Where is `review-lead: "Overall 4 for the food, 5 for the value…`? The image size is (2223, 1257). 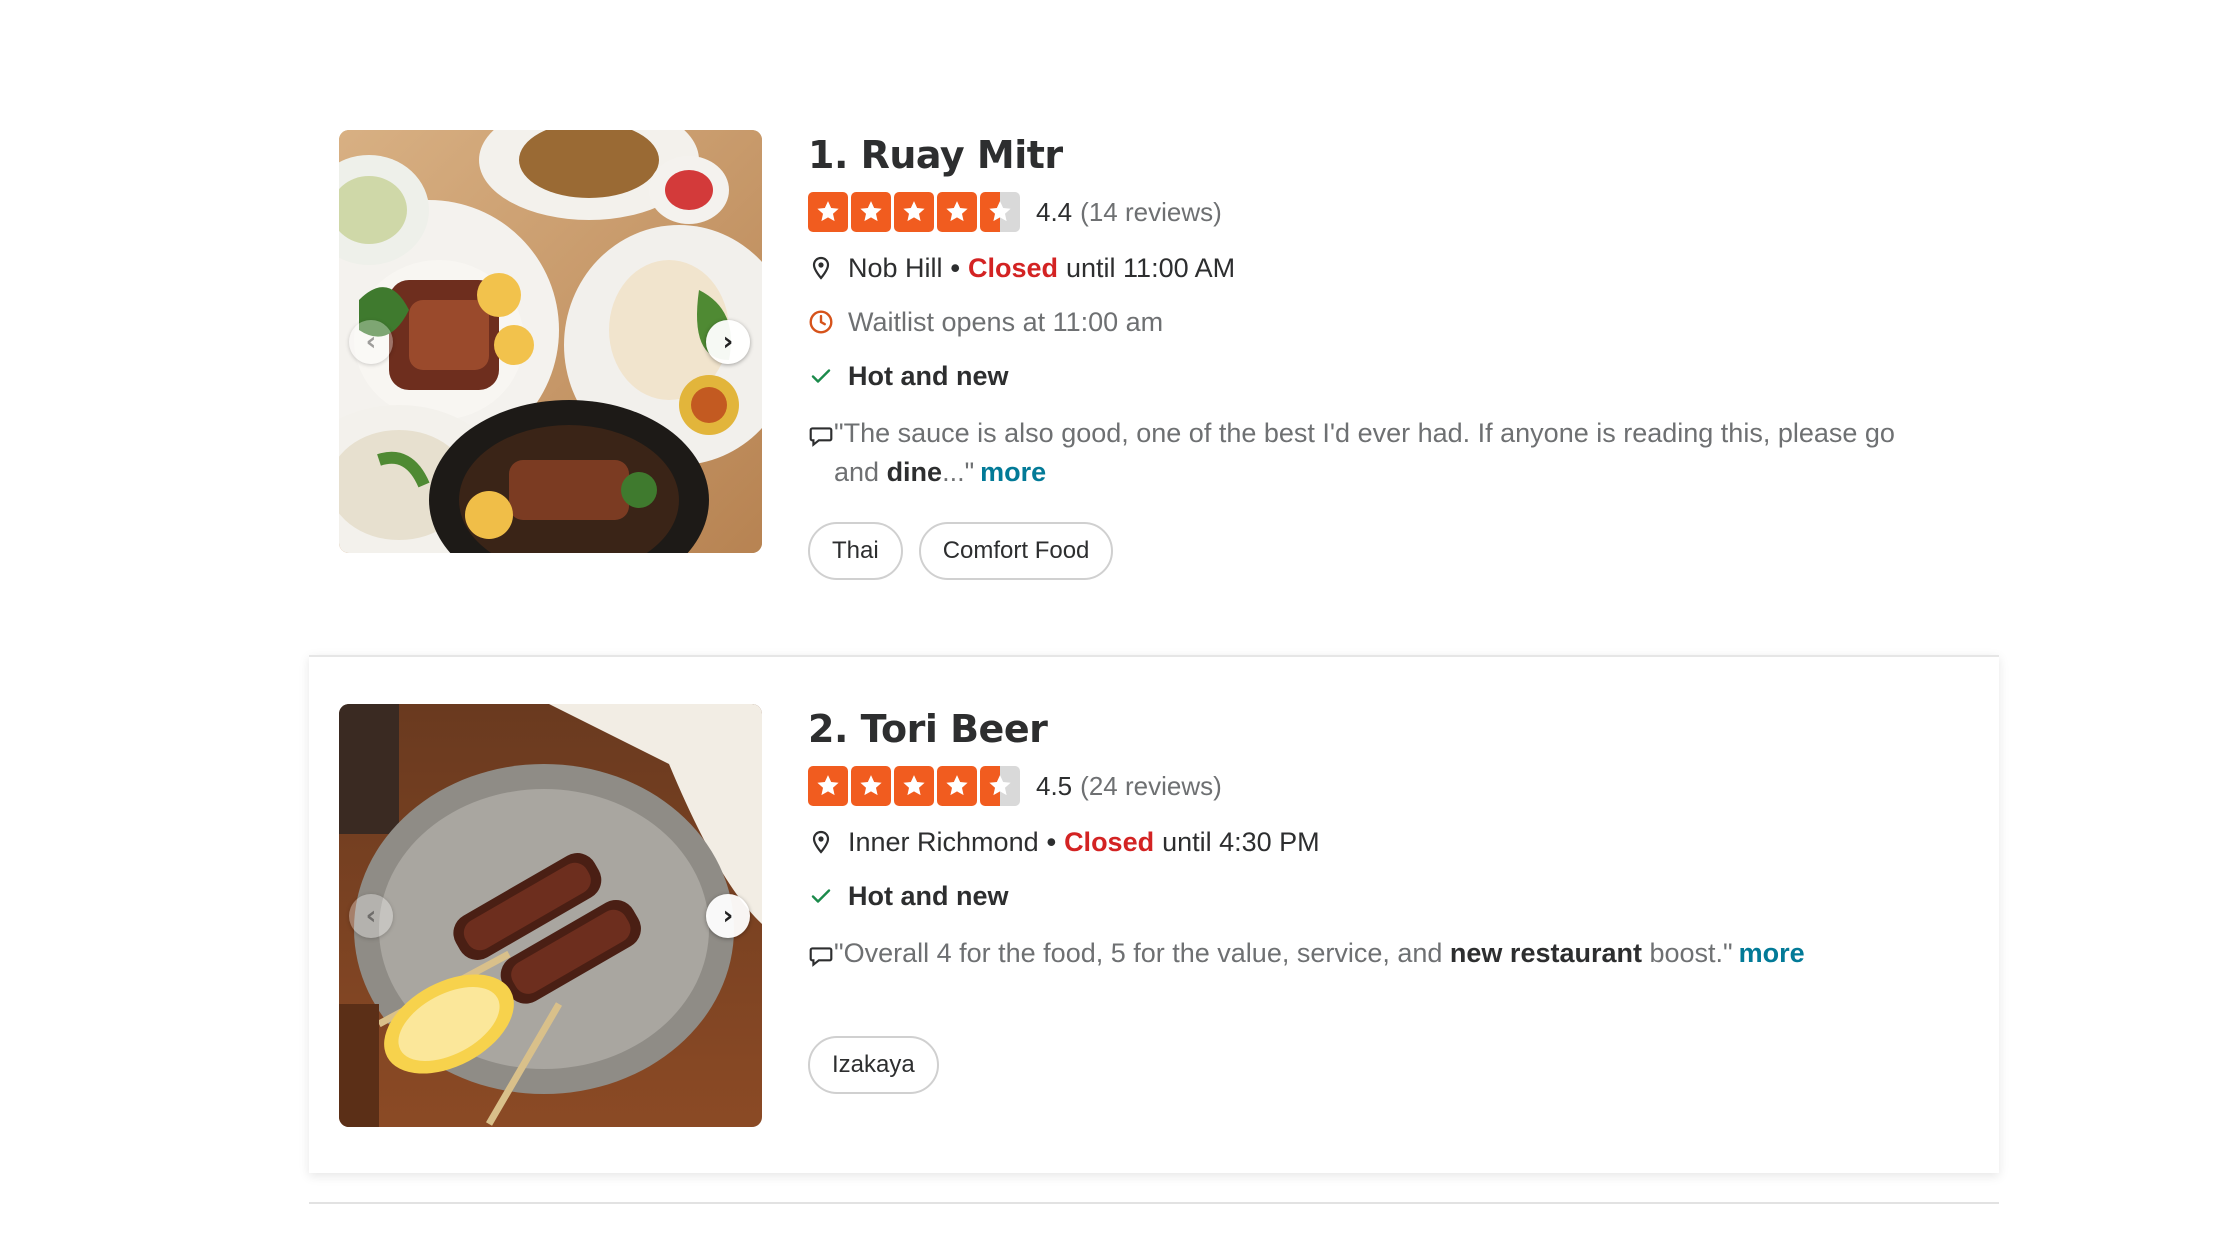 review-lead: "Overall 4 for the food, 5 for the value… is located at coordinates (1142, 953).